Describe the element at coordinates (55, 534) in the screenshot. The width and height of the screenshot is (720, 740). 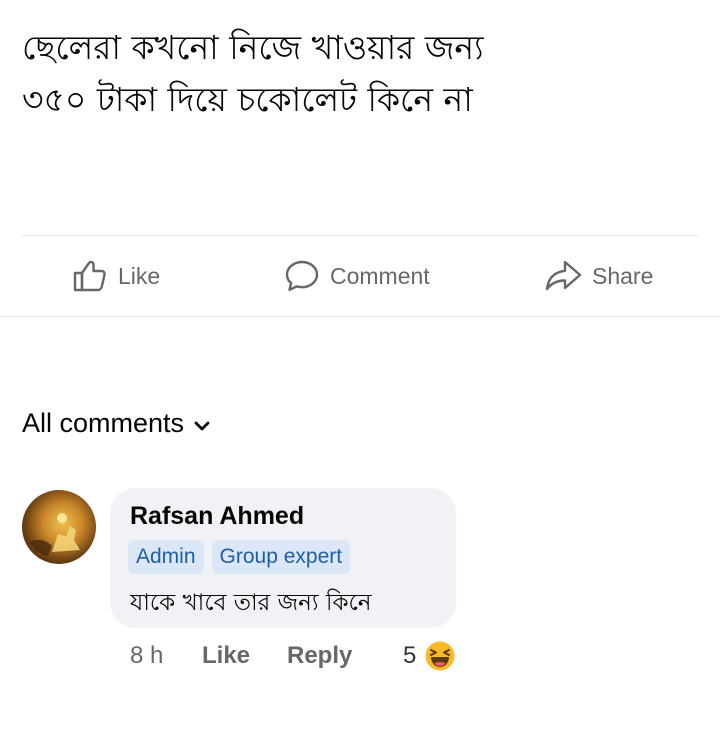
I see `avatar-image` at that location.